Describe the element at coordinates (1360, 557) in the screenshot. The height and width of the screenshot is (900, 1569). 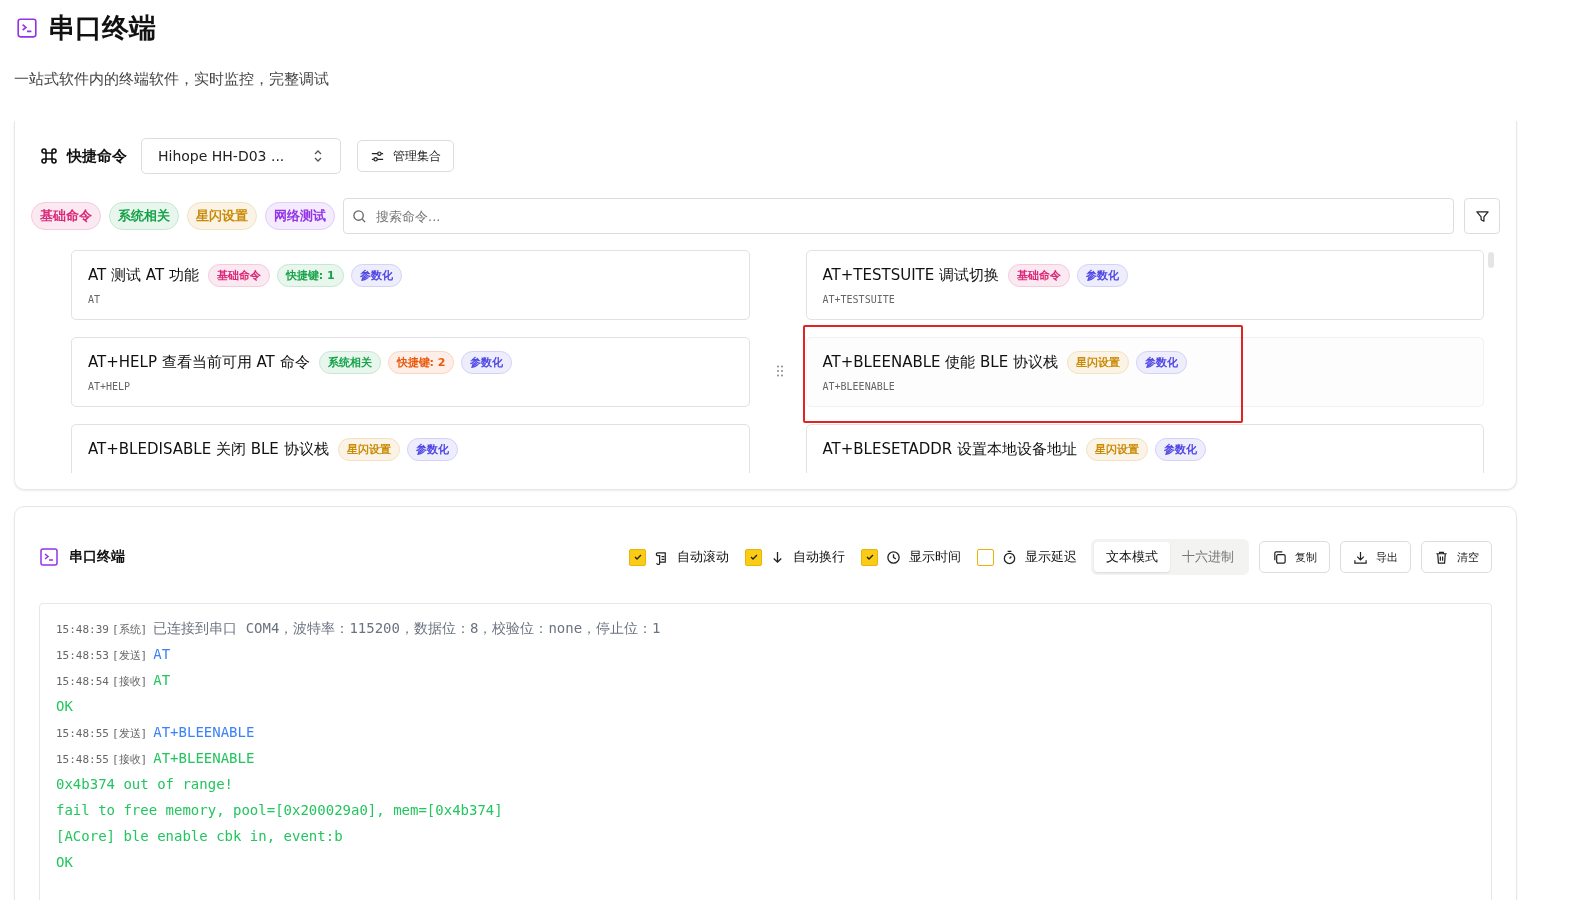
I see `download-icon` at that location.